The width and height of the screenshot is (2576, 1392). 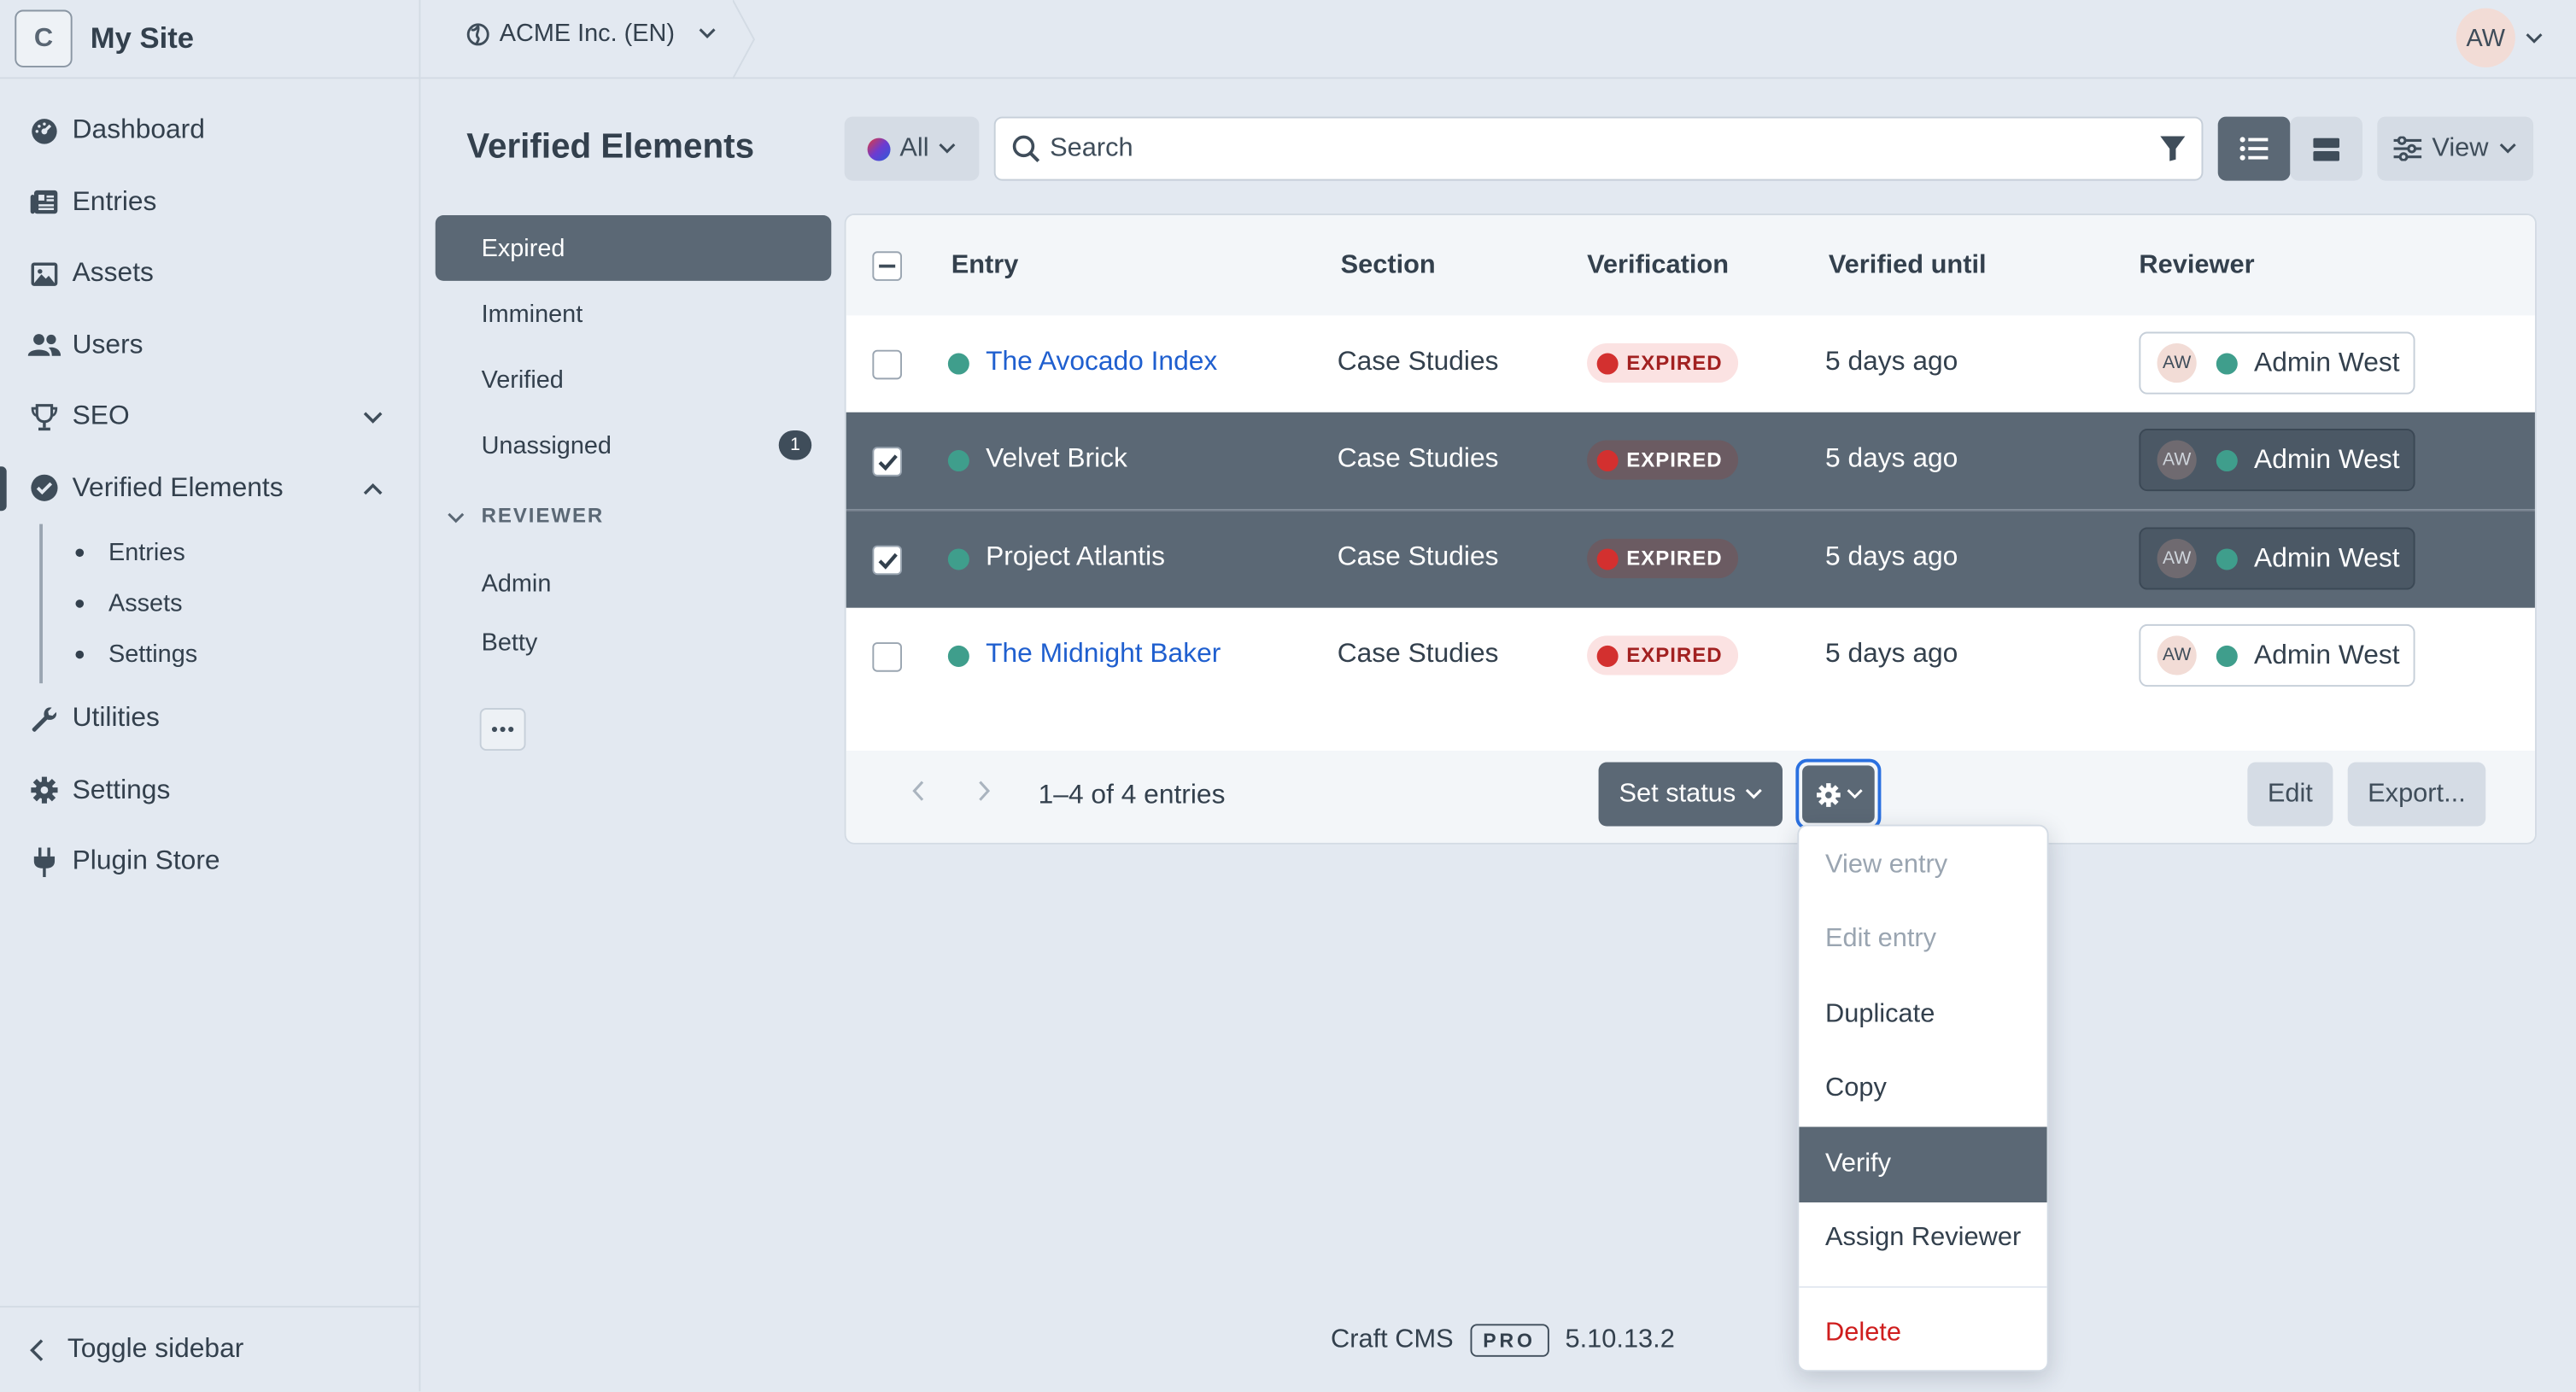 I want to click on source-expired: Expired, so click(x=633, y=247).